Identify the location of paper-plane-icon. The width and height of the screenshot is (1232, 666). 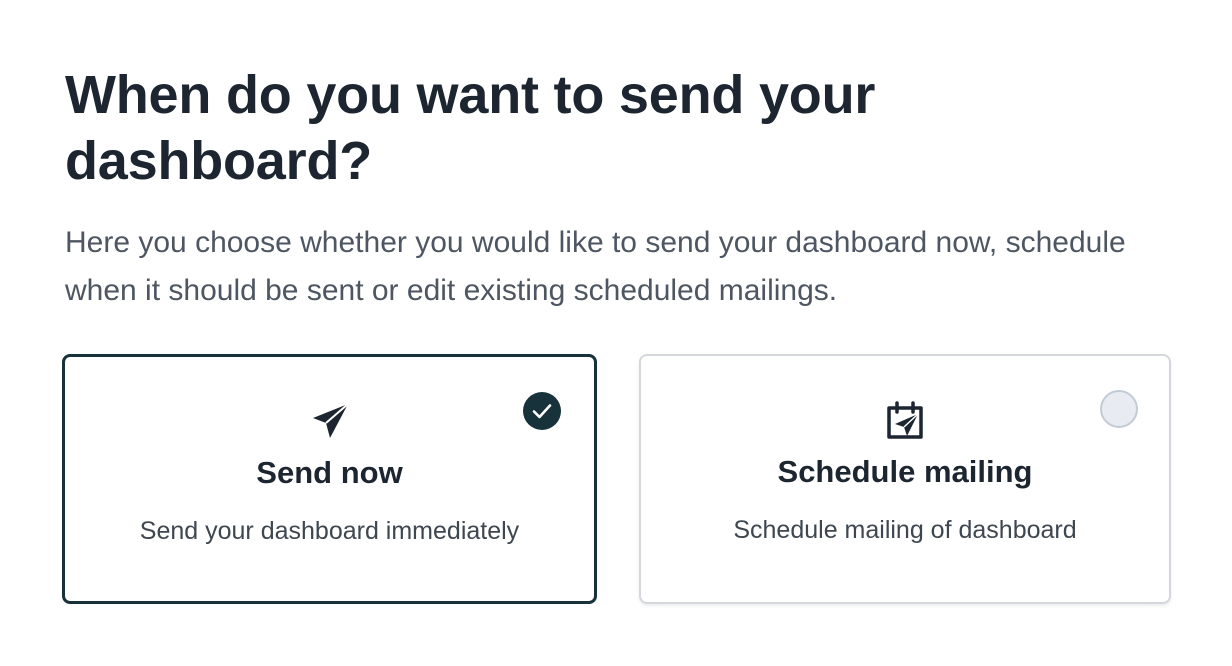
(330, 421).